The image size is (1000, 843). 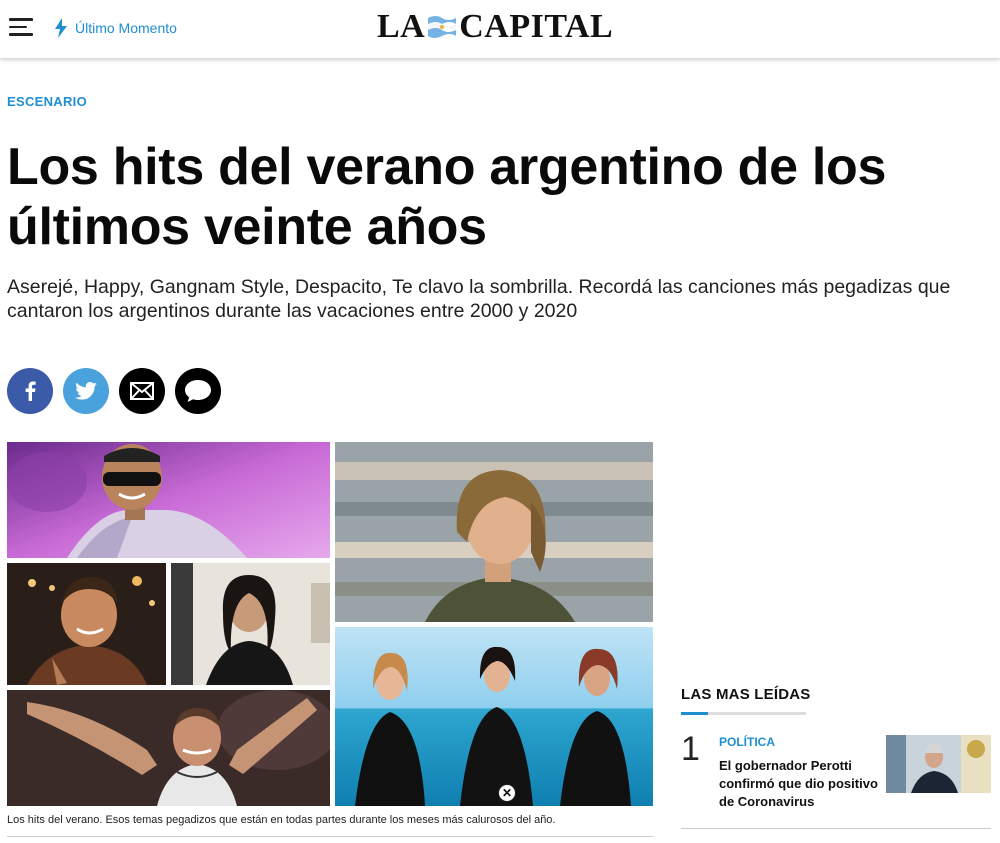 What do you see at coordinates (168, 748) in the screenshot?
I see `photo-man-arms-raised` at bounding box center [168, 748].